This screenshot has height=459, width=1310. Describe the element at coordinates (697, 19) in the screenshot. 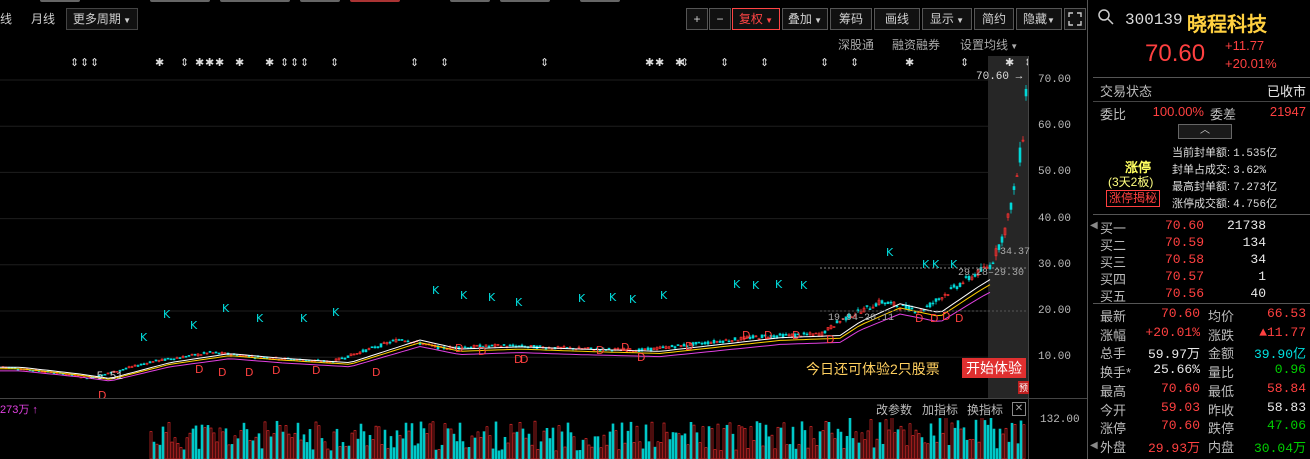

I see `zoom-in-button: +` at that location.